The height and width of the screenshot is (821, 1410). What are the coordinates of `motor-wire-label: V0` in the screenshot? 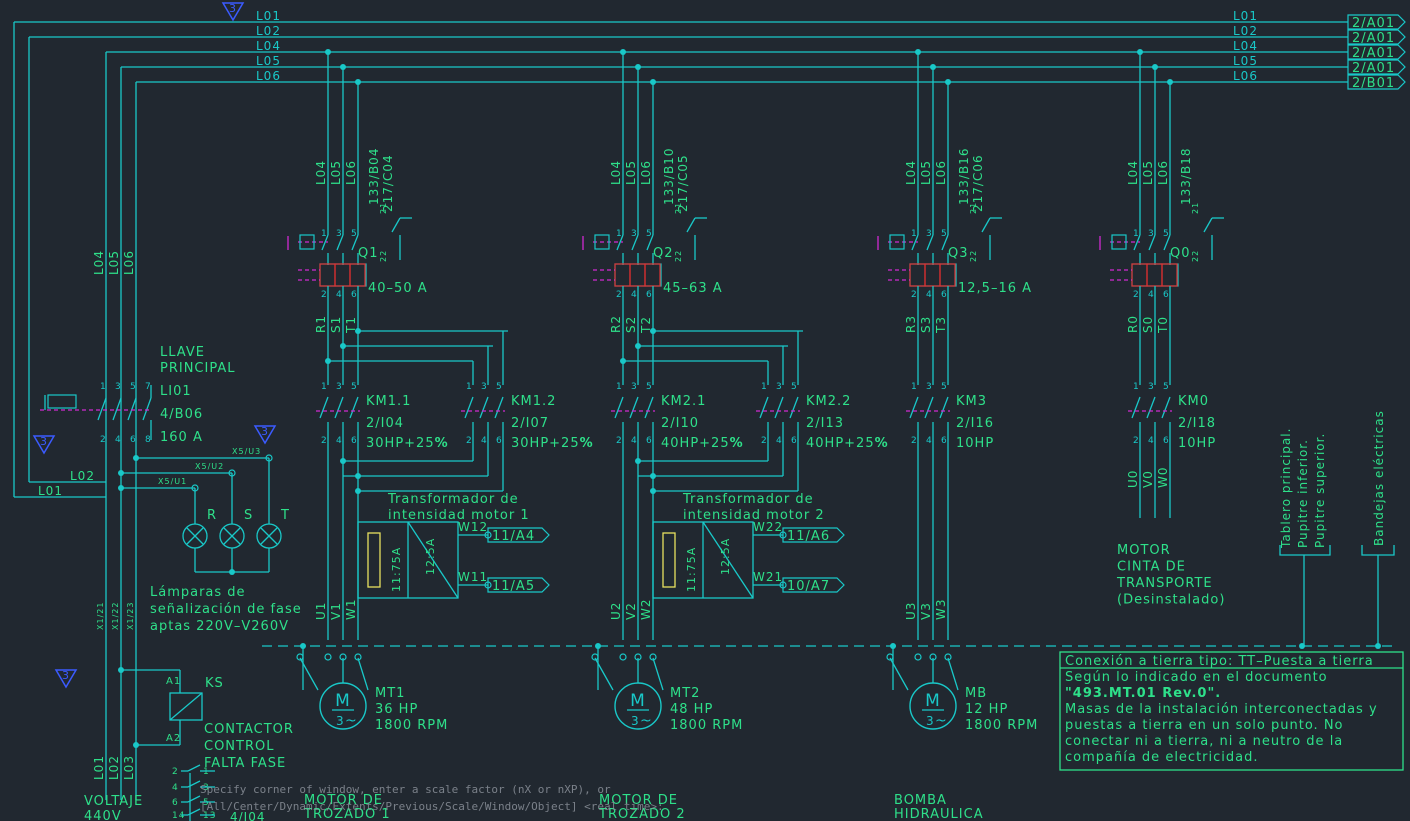 It's located at (1148, 479).